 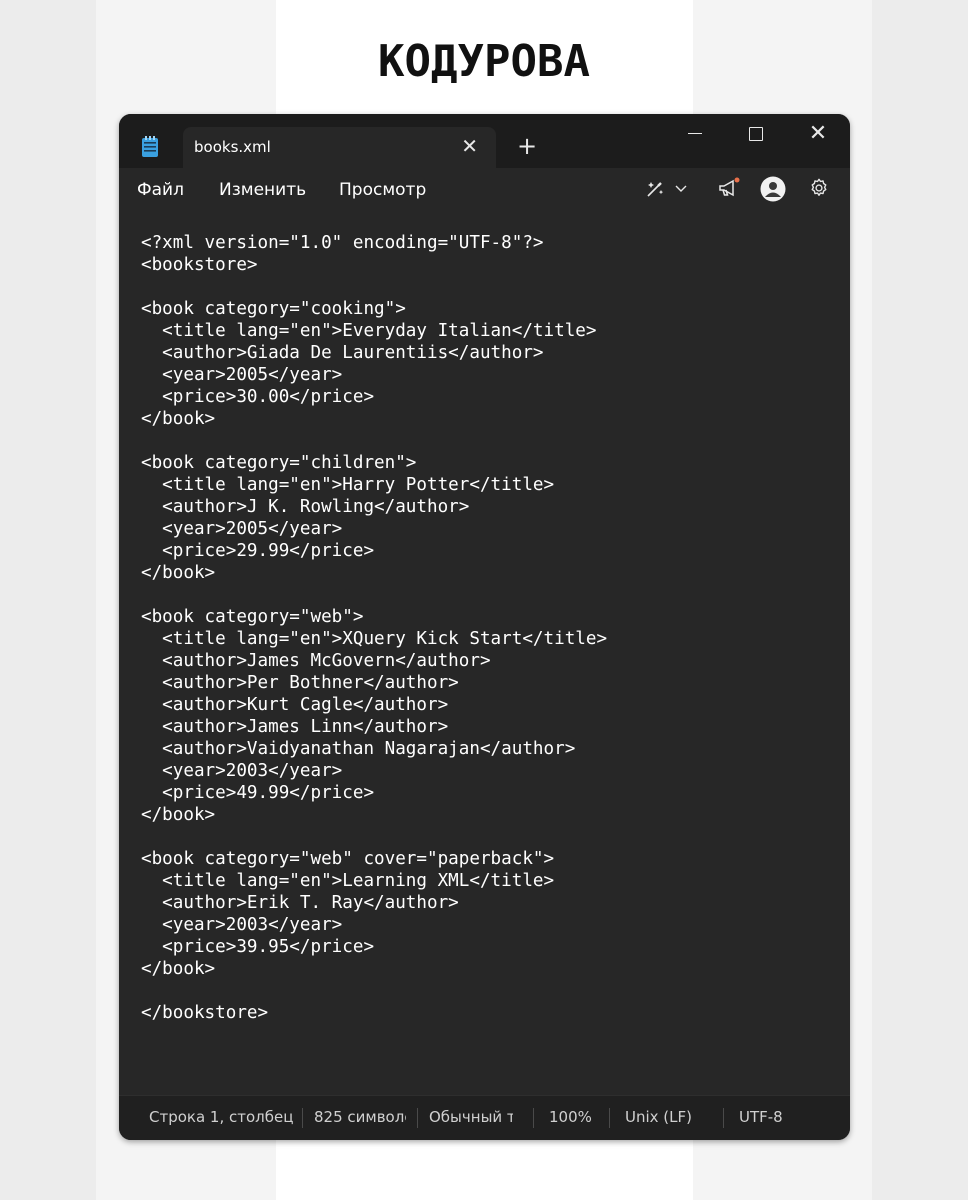 What do you see at coordinates (579, 1117) in the screenshot?
I see `status-zoom: 100%` at bounding box center [579, 1117].